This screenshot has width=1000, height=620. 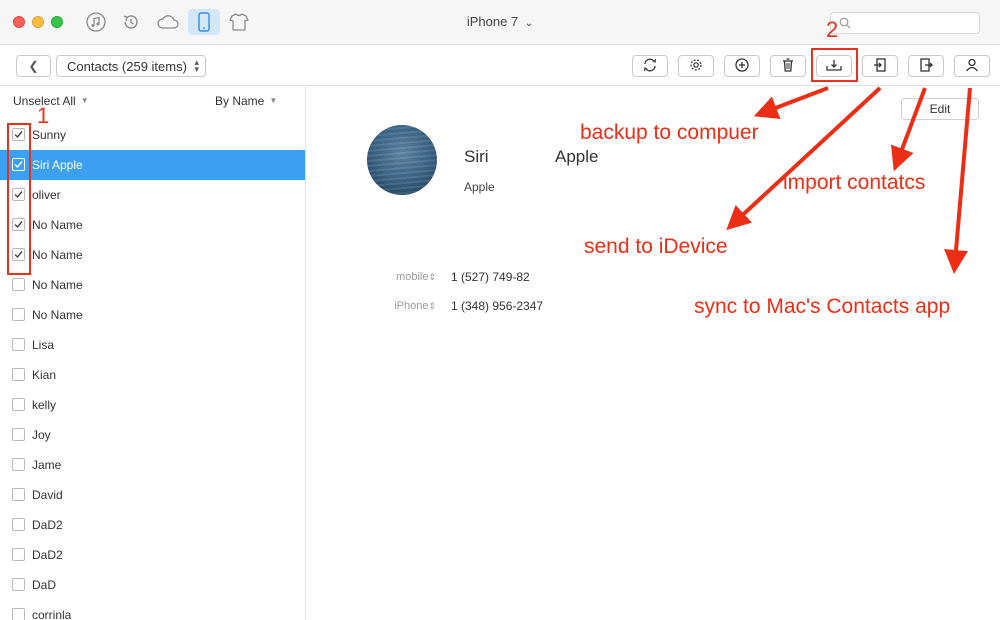 I want to click on arrow-send, so click(x=804, y=158).